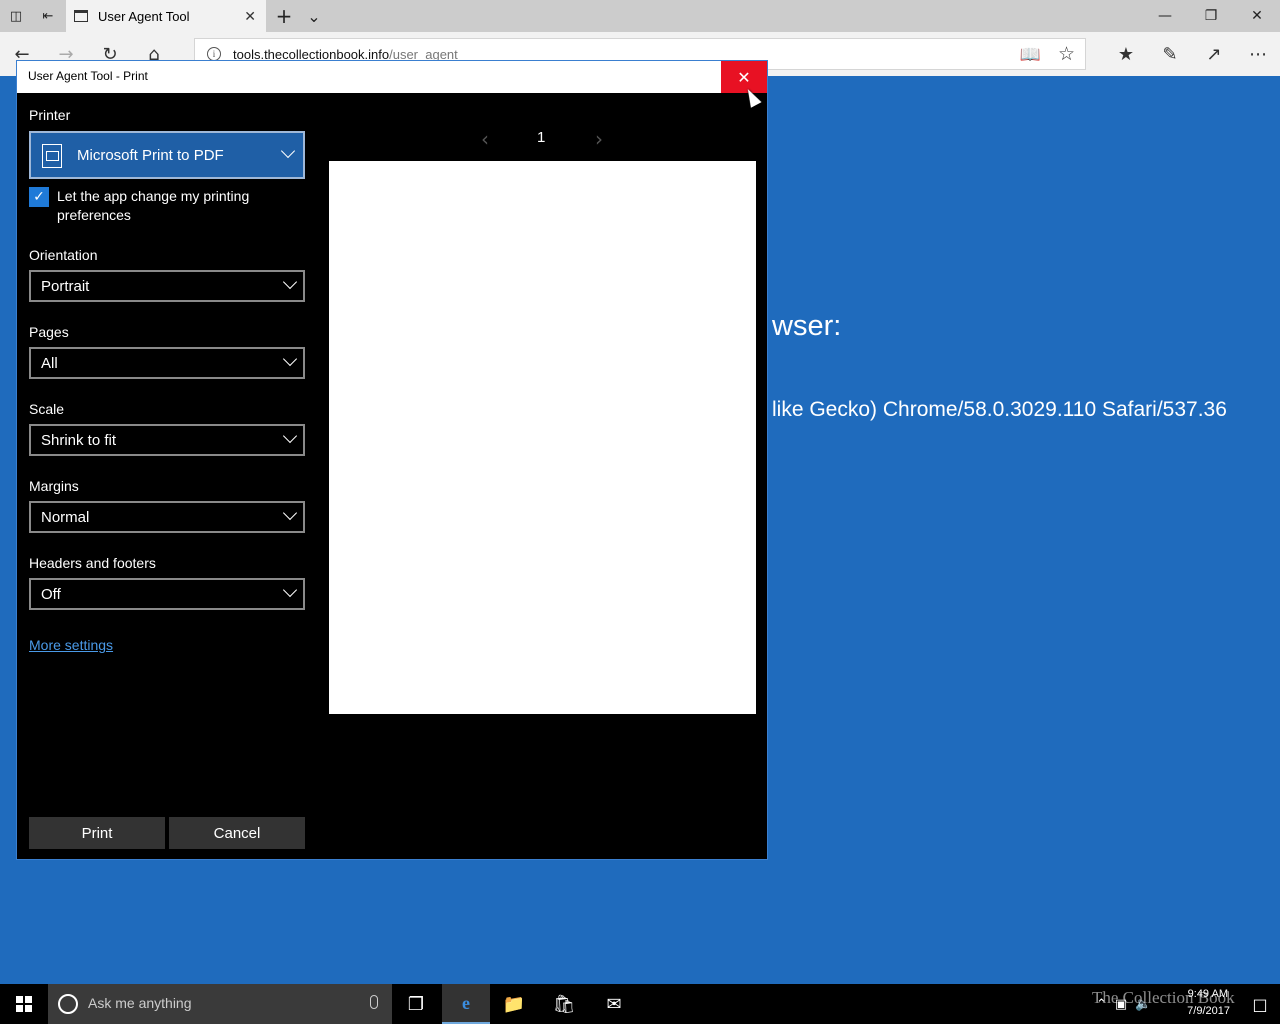  Describe the element at coordinates (39, 197) in the screenshot. I see `app-preferences-checkbox: ✓` at that location.